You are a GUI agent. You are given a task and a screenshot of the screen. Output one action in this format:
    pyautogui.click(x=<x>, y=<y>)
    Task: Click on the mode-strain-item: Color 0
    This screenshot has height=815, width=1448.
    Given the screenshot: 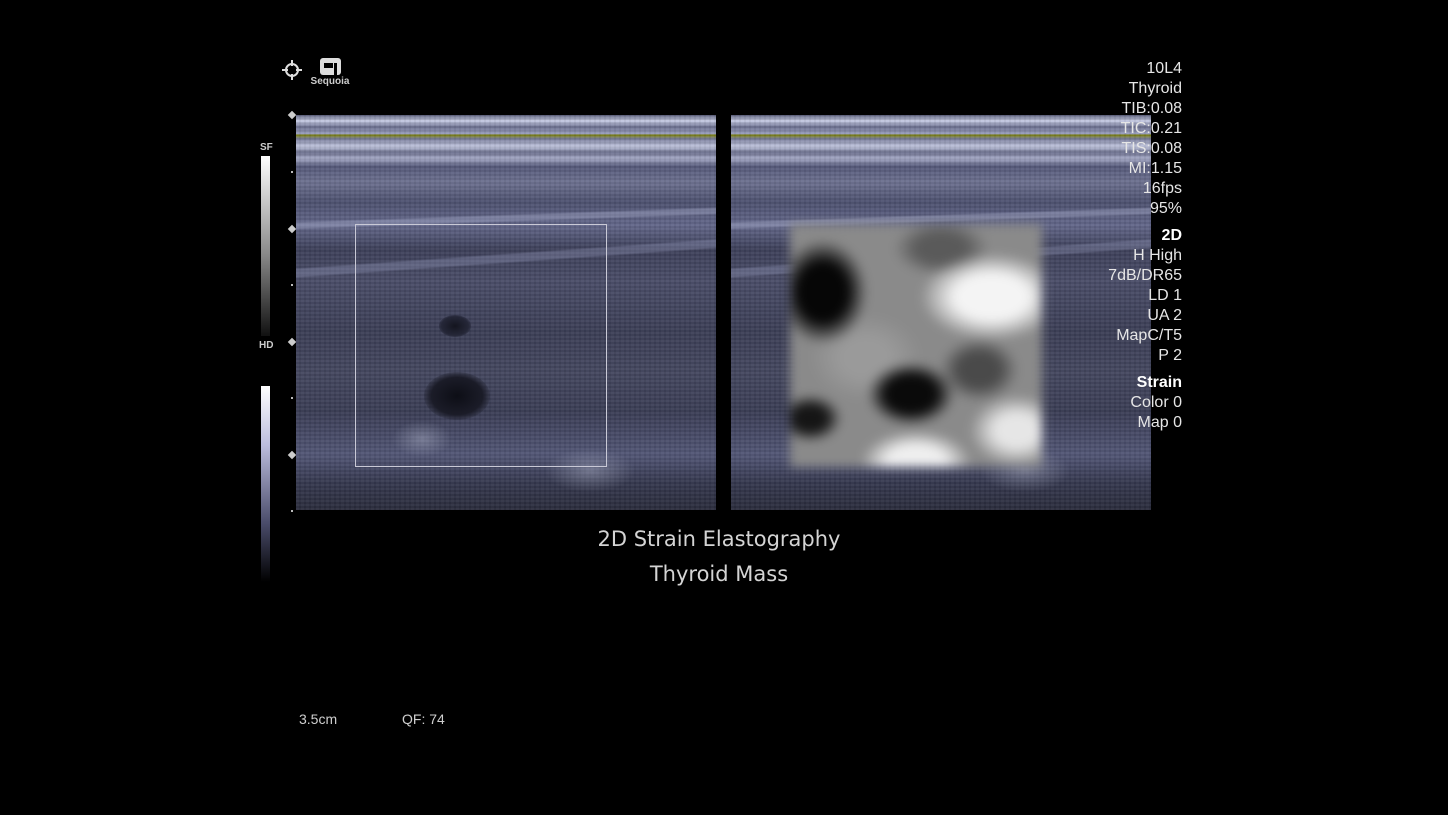 What is the action you would take?
    pyautogui.click(x=1156, y=402)
    